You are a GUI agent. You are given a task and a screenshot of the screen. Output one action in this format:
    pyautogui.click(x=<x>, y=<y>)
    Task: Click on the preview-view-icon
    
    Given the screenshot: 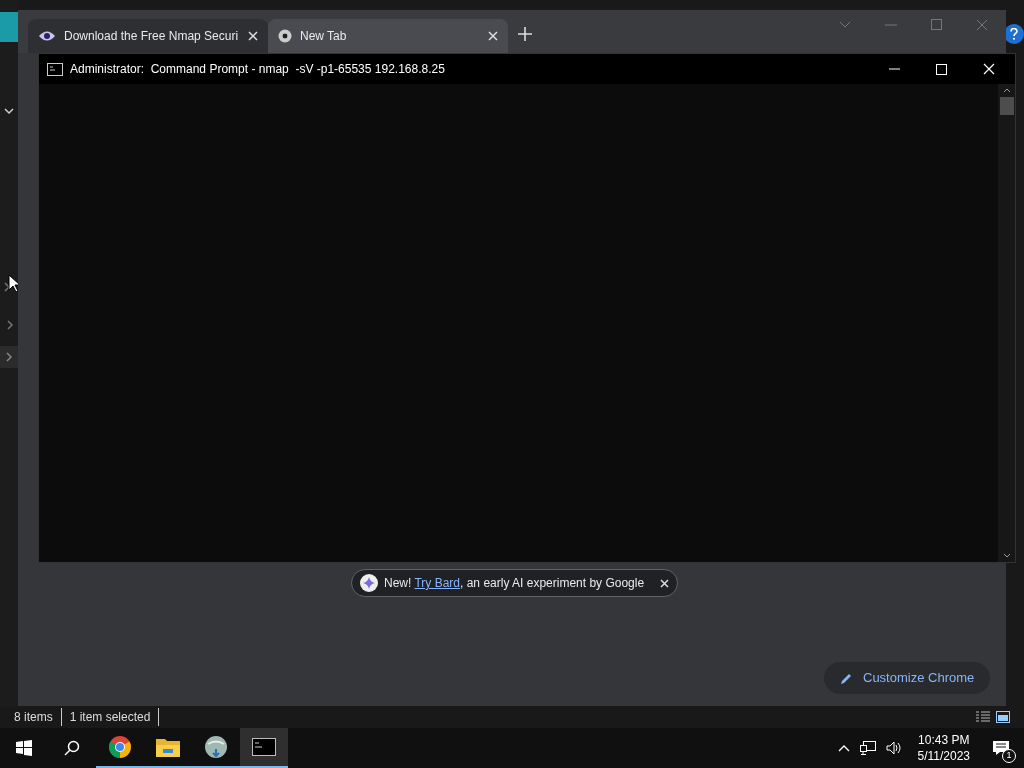 What is the action you would take?
    pyautogui.click(x=1003, y=717)
    